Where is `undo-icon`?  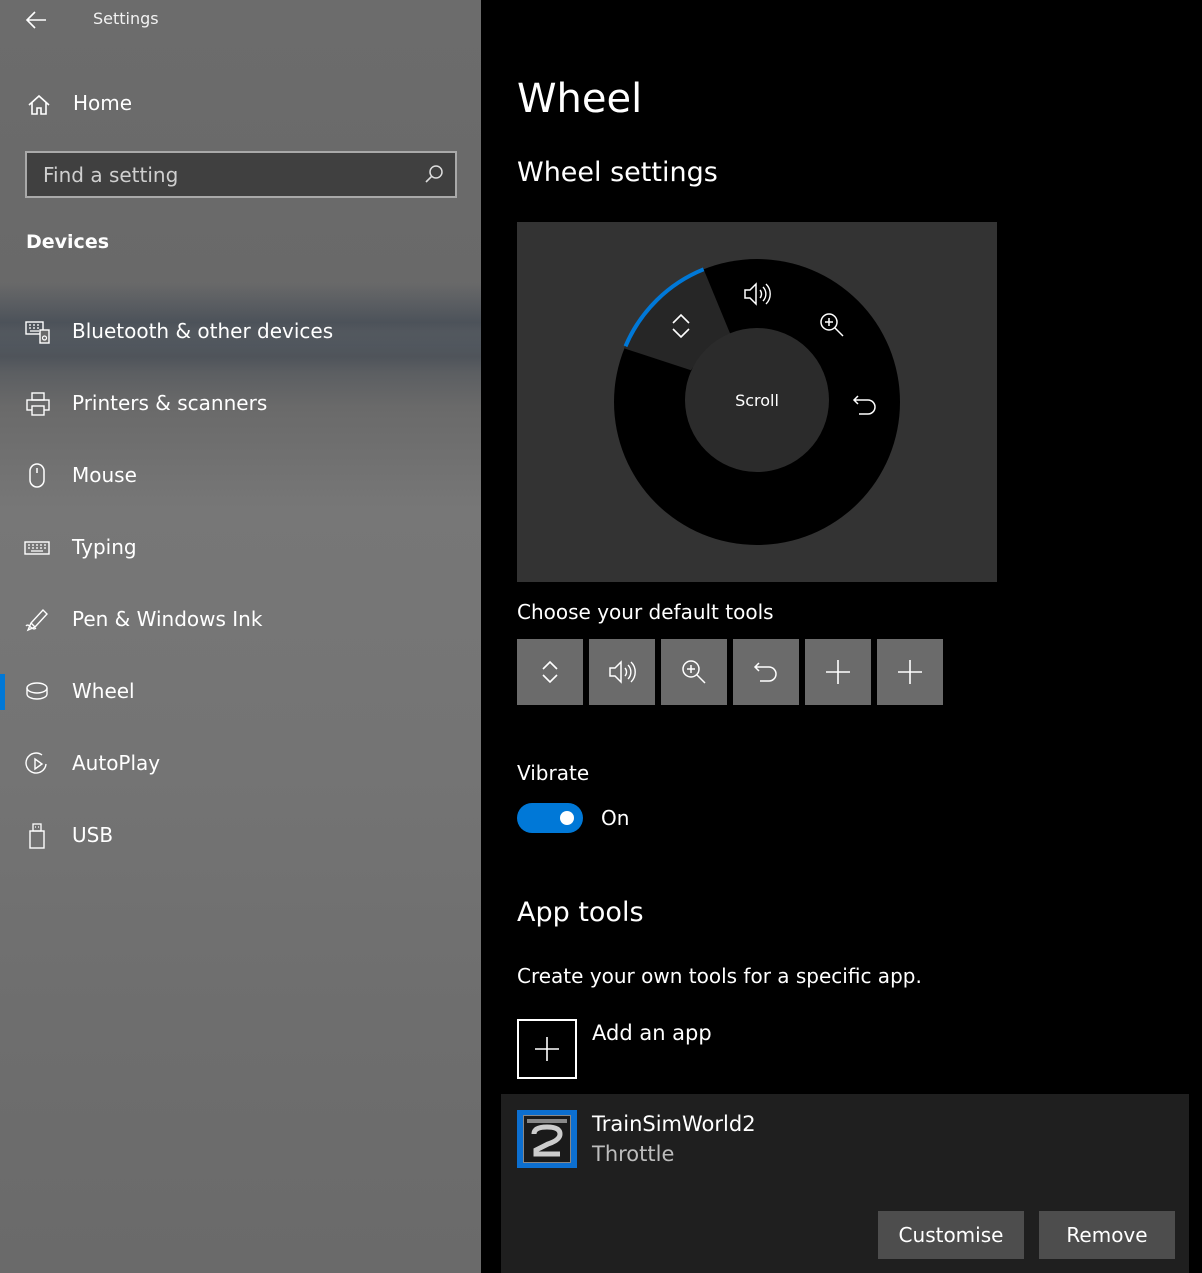 undo-icon is located at coordinates (765, 672).